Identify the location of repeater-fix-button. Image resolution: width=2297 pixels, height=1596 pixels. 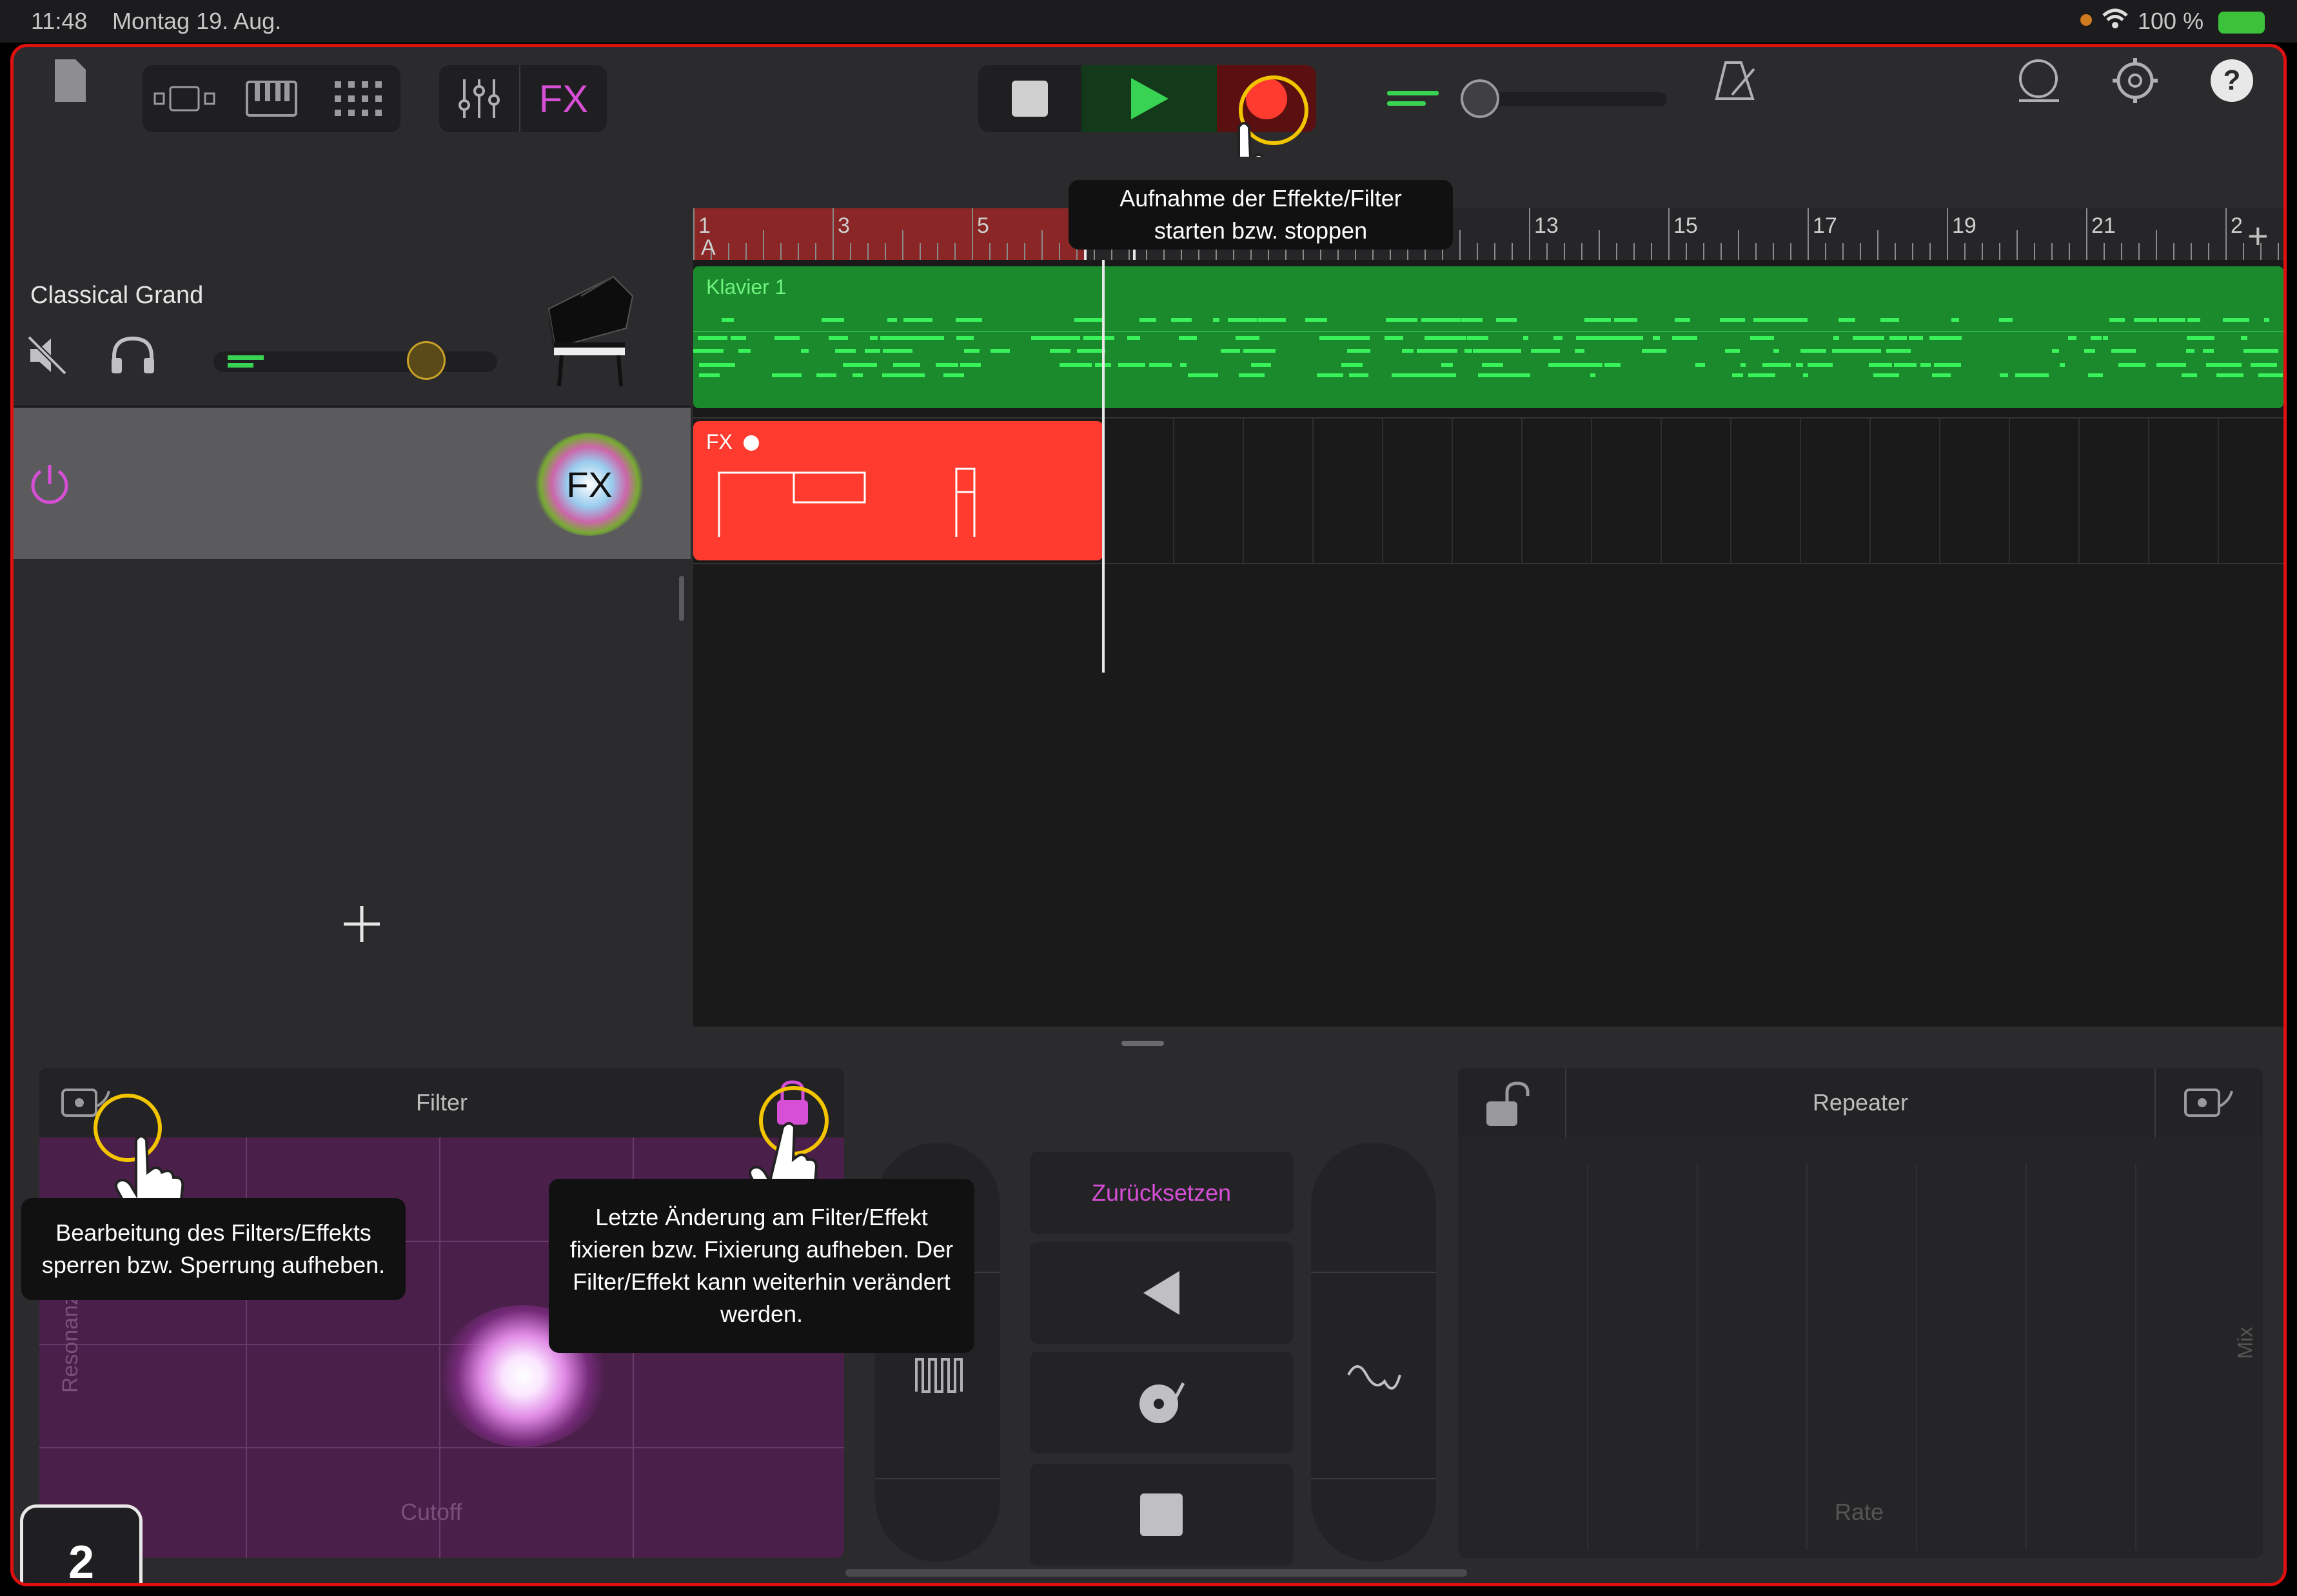
(1505, 1106).